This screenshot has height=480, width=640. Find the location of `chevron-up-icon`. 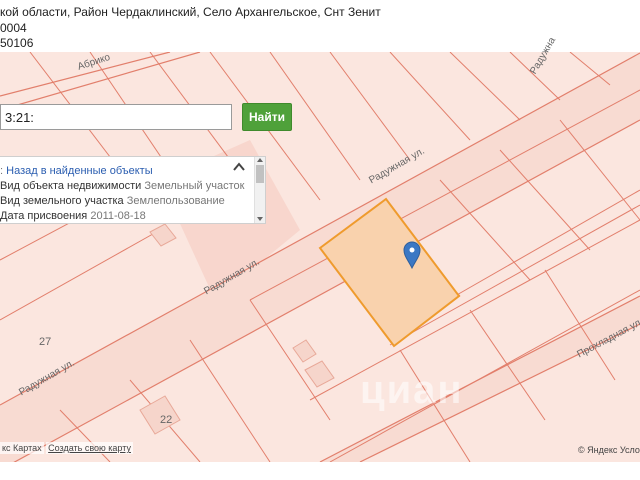

chevron-up-icon is located at coordinates (239, 167).